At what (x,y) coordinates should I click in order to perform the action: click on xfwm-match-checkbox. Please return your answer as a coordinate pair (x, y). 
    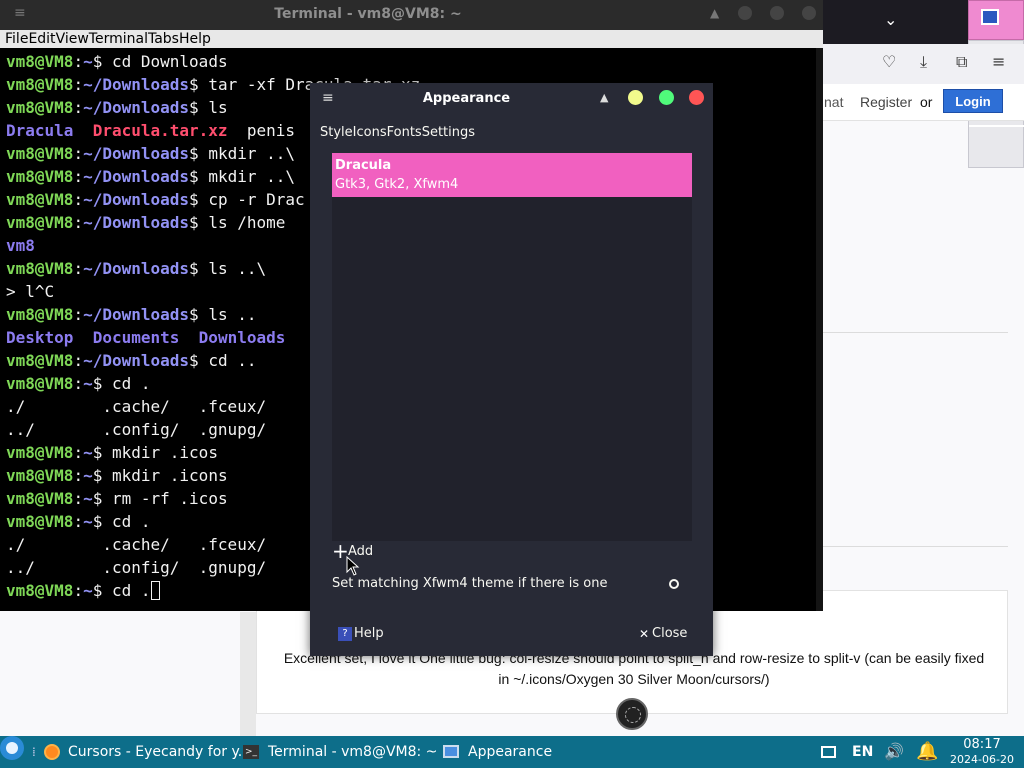
    Looking at the image, I should click on (674, 584).